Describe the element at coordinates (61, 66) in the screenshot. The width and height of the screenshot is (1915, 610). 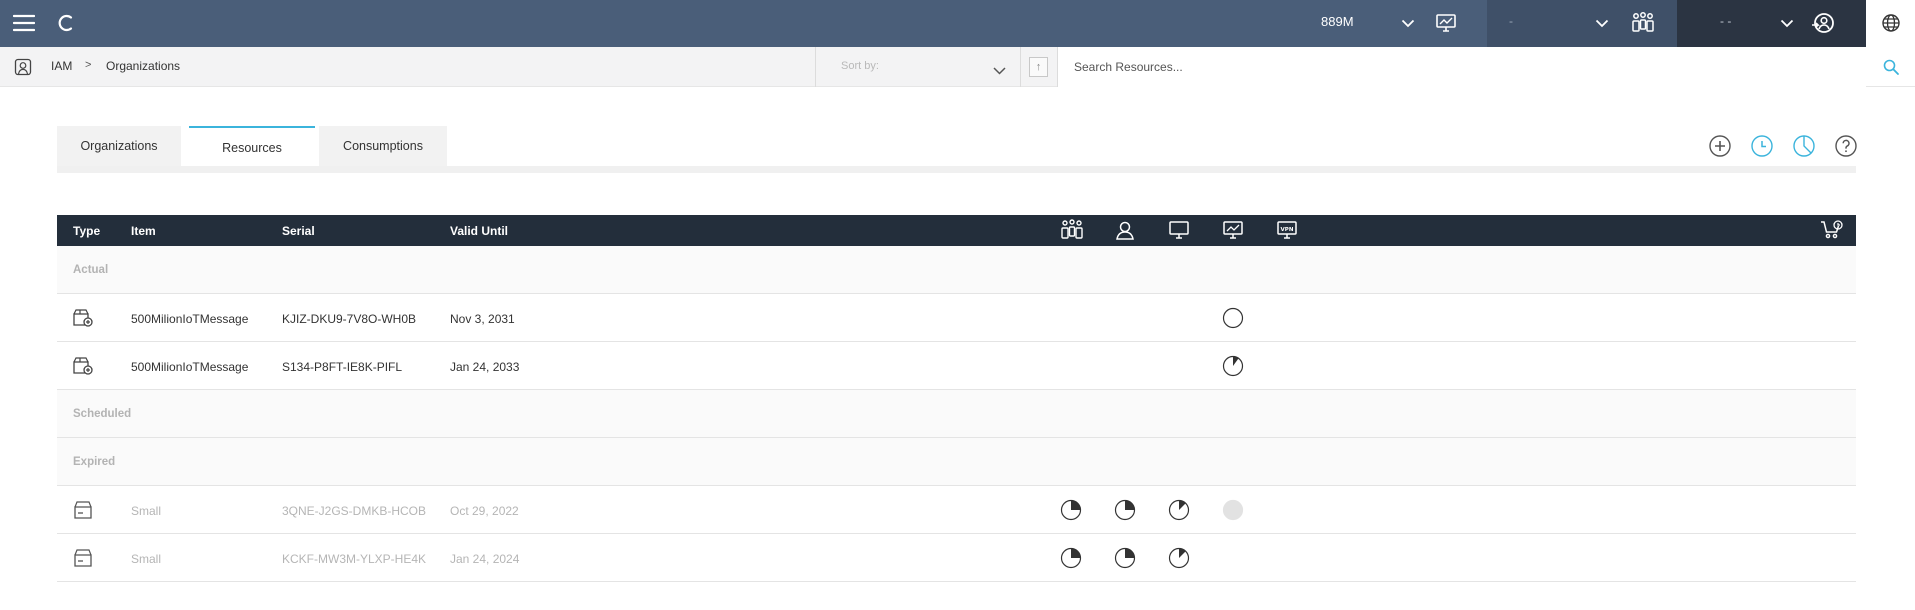
I see `breadcrumb-iam: IAM` at that location.